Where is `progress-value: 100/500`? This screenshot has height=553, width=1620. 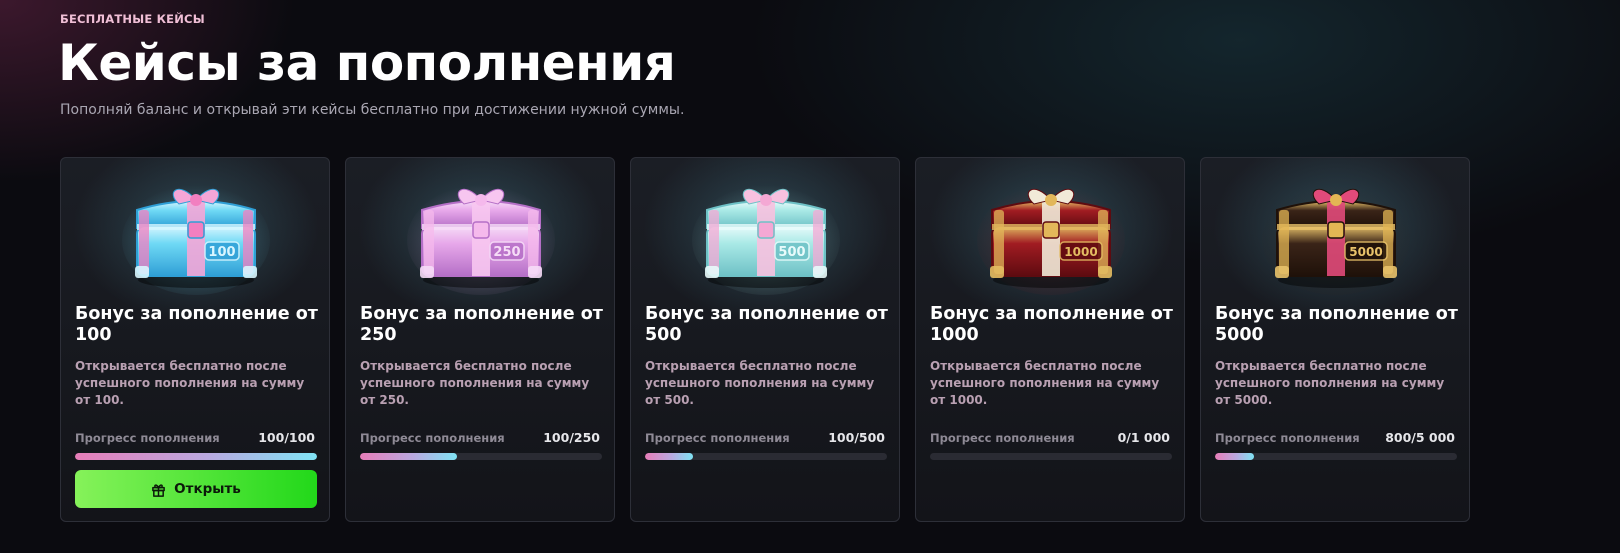
progress-value: 100/500 is located at coordinates (856, 437).